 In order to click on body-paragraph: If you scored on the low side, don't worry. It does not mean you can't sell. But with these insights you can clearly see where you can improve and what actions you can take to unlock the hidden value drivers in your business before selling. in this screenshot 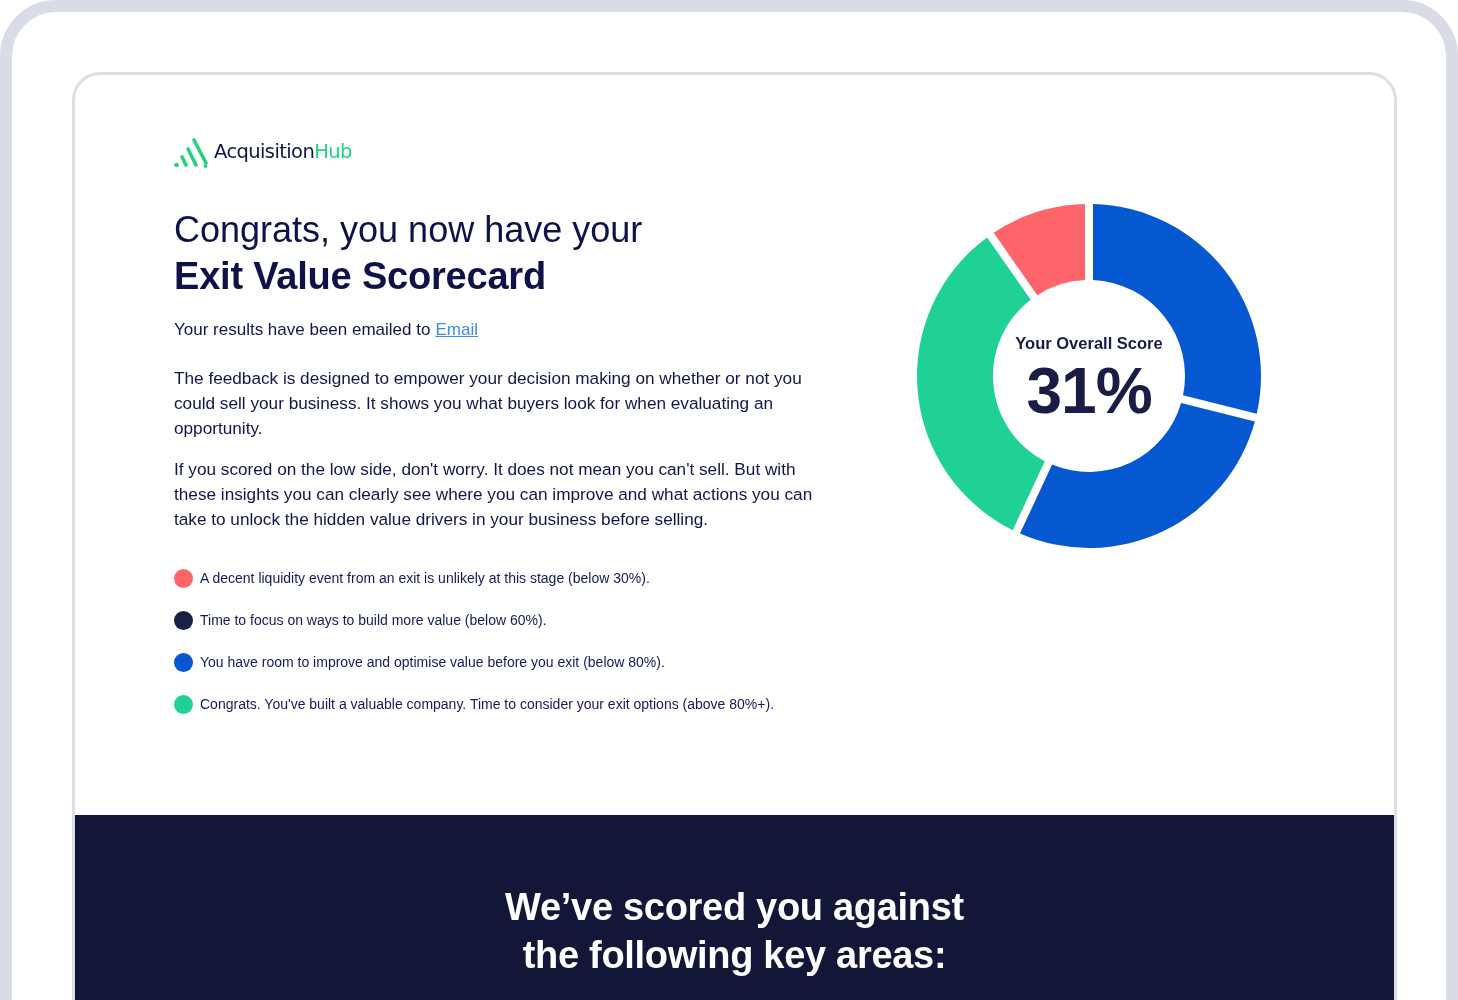, I will do `click(494, 494)`.